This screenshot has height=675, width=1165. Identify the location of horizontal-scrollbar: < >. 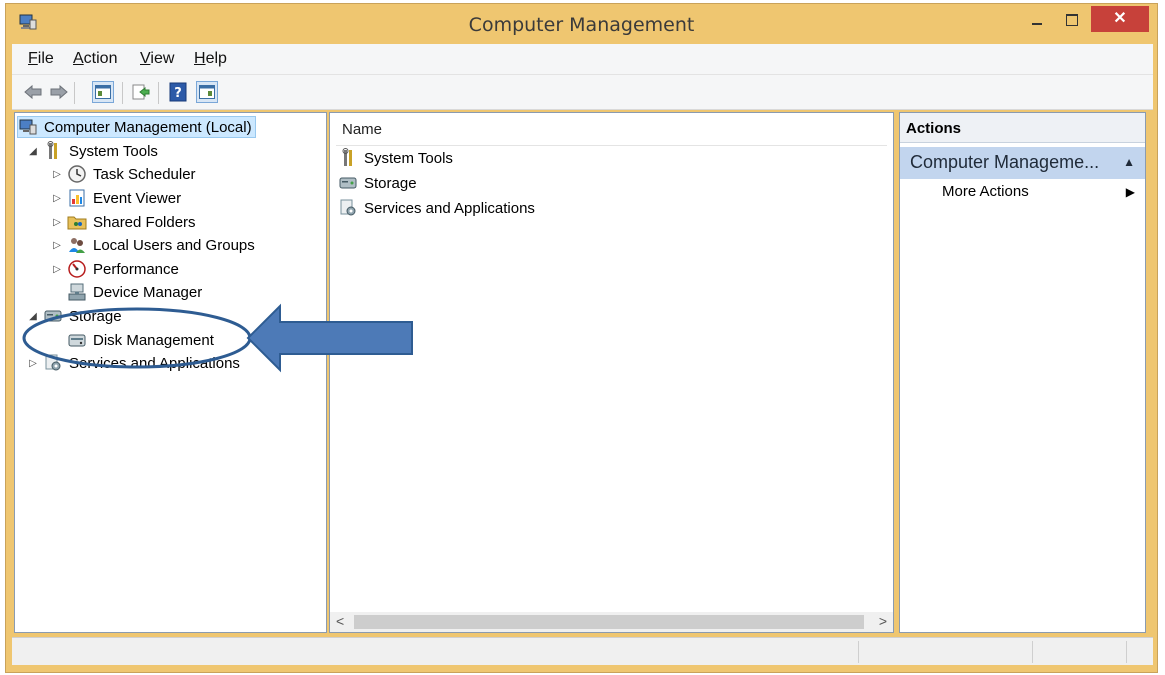
(611, 622).